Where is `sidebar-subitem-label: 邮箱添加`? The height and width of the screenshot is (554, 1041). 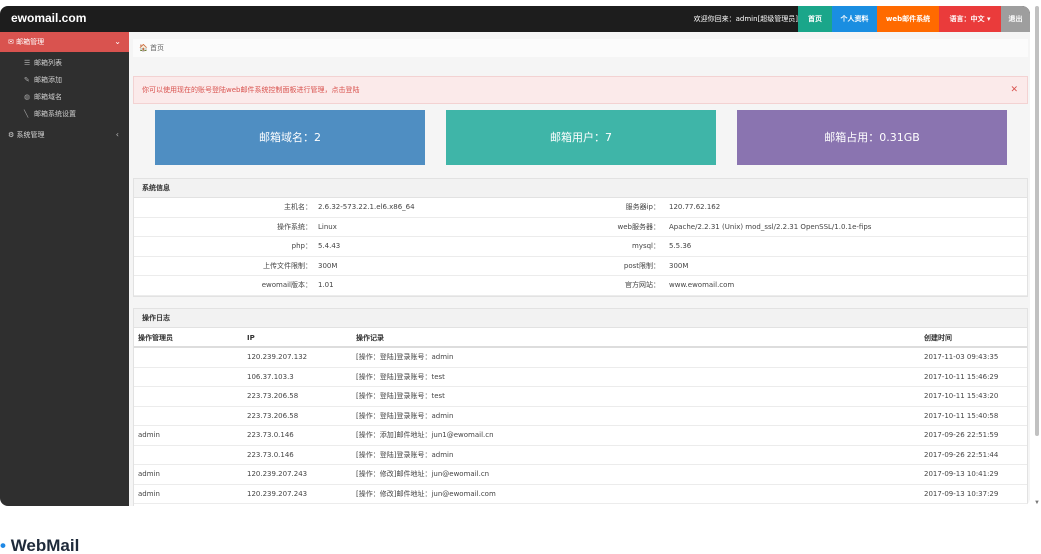 sidebar-subitem-label: 邮箱添加 is located at coordinates (48, 80).